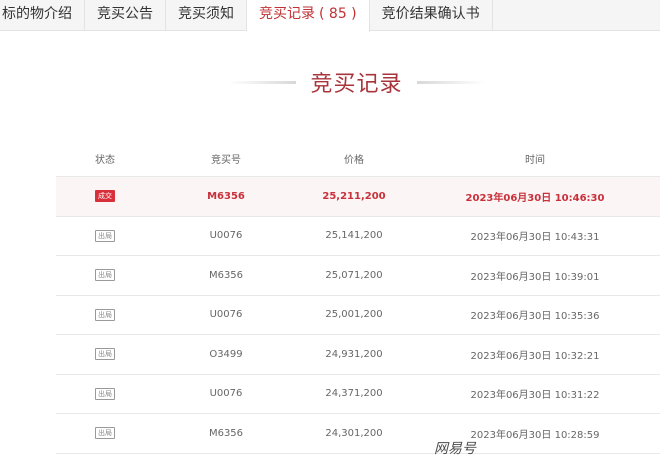 The image size is (660, 466). I want to click on time-cell: 2023年06月30日 10:32:21, so click(535, 356).